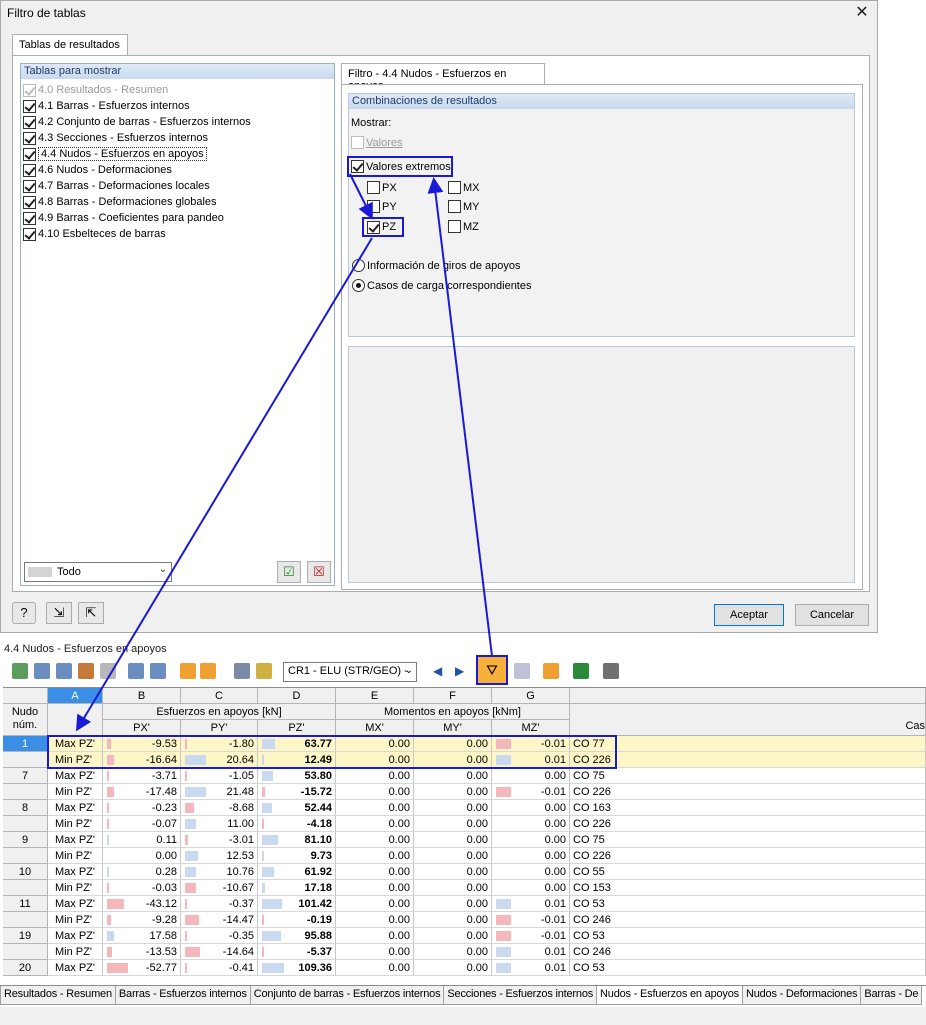 Image resolution: width=926 pixels, height=1025 pixels. What do you see at coordinates (158, 671) in the screenshot?
I see `export-table-icon` at bounding box center [158, 671].